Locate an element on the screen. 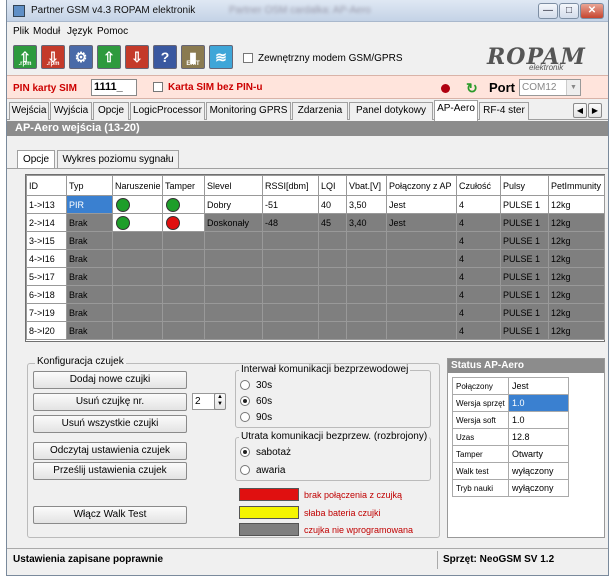  grid-header-cell: Połączony z AP is located at coordinates (421, 185).